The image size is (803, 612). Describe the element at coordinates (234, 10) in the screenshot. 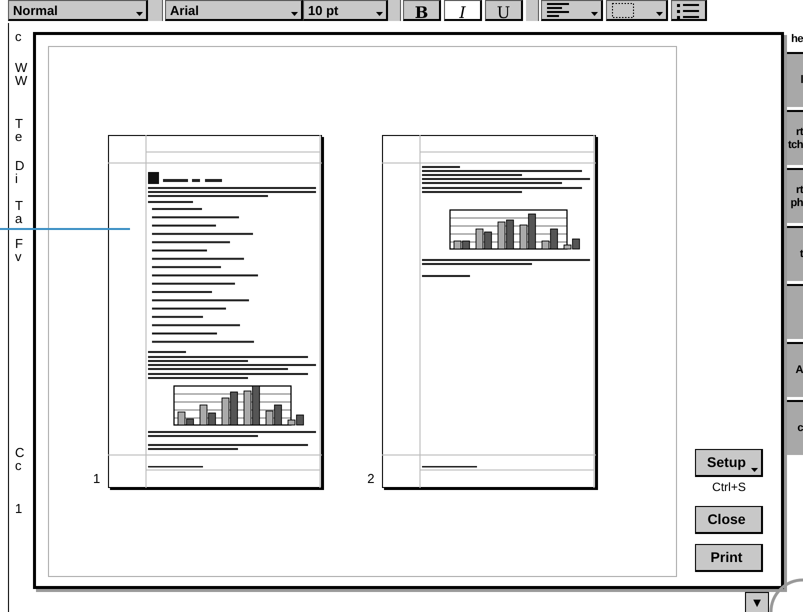

I see `font-dropdown: Arial` at that location.